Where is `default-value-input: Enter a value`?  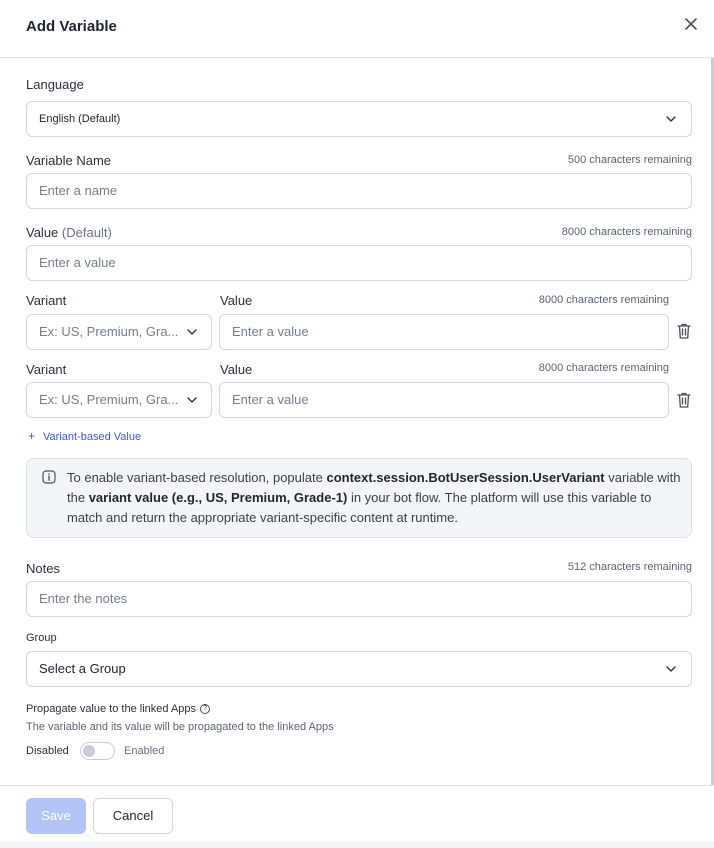
default-value-input: Enter a value is located at coordinates (359, 263).